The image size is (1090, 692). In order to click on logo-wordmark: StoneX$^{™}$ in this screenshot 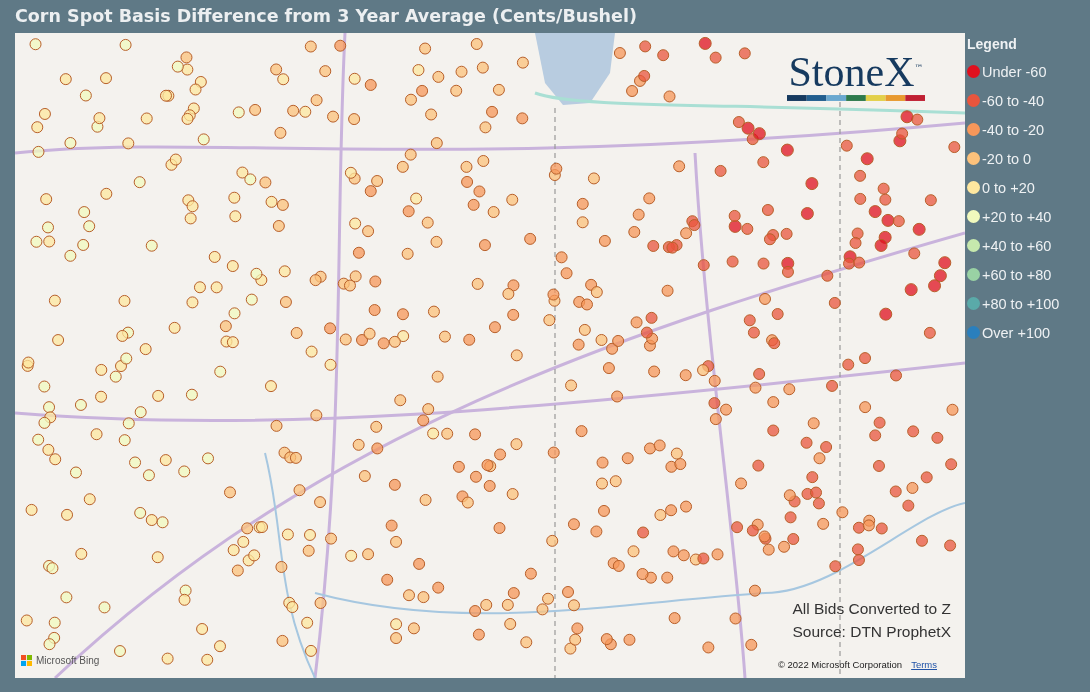, I will do `click(856, 72)`.